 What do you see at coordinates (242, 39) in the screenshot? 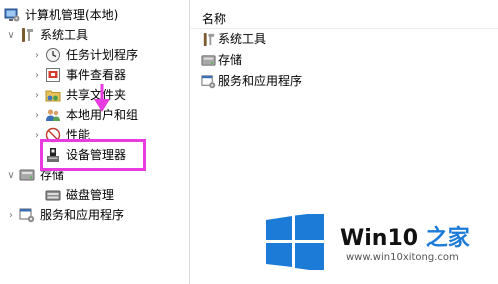
I see `list-item-label: 系统工具` at bounding box center [242, 39].